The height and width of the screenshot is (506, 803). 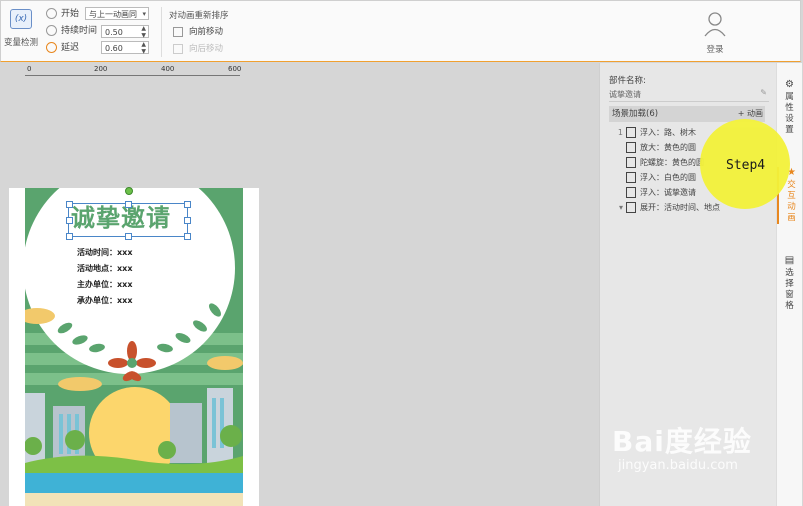 I want to click on animation-item: 陀螺旋：黄色的圆, so click(x=656, y=163).